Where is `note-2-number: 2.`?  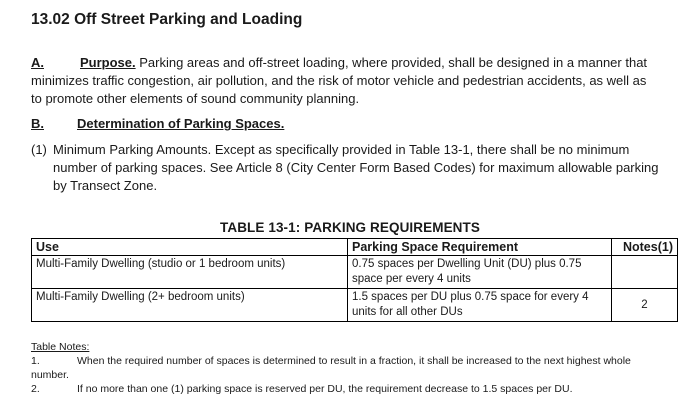 note-2-number: 2. is located at coordinates (35, 389).